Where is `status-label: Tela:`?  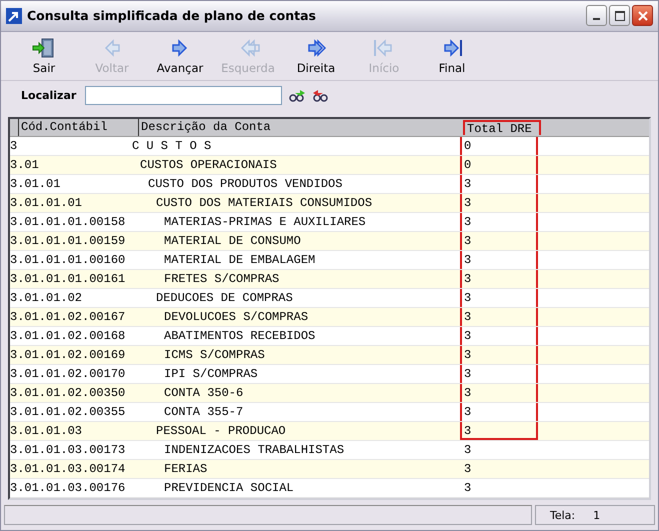 status-label: Tela: is located at coordinates (563, 515).